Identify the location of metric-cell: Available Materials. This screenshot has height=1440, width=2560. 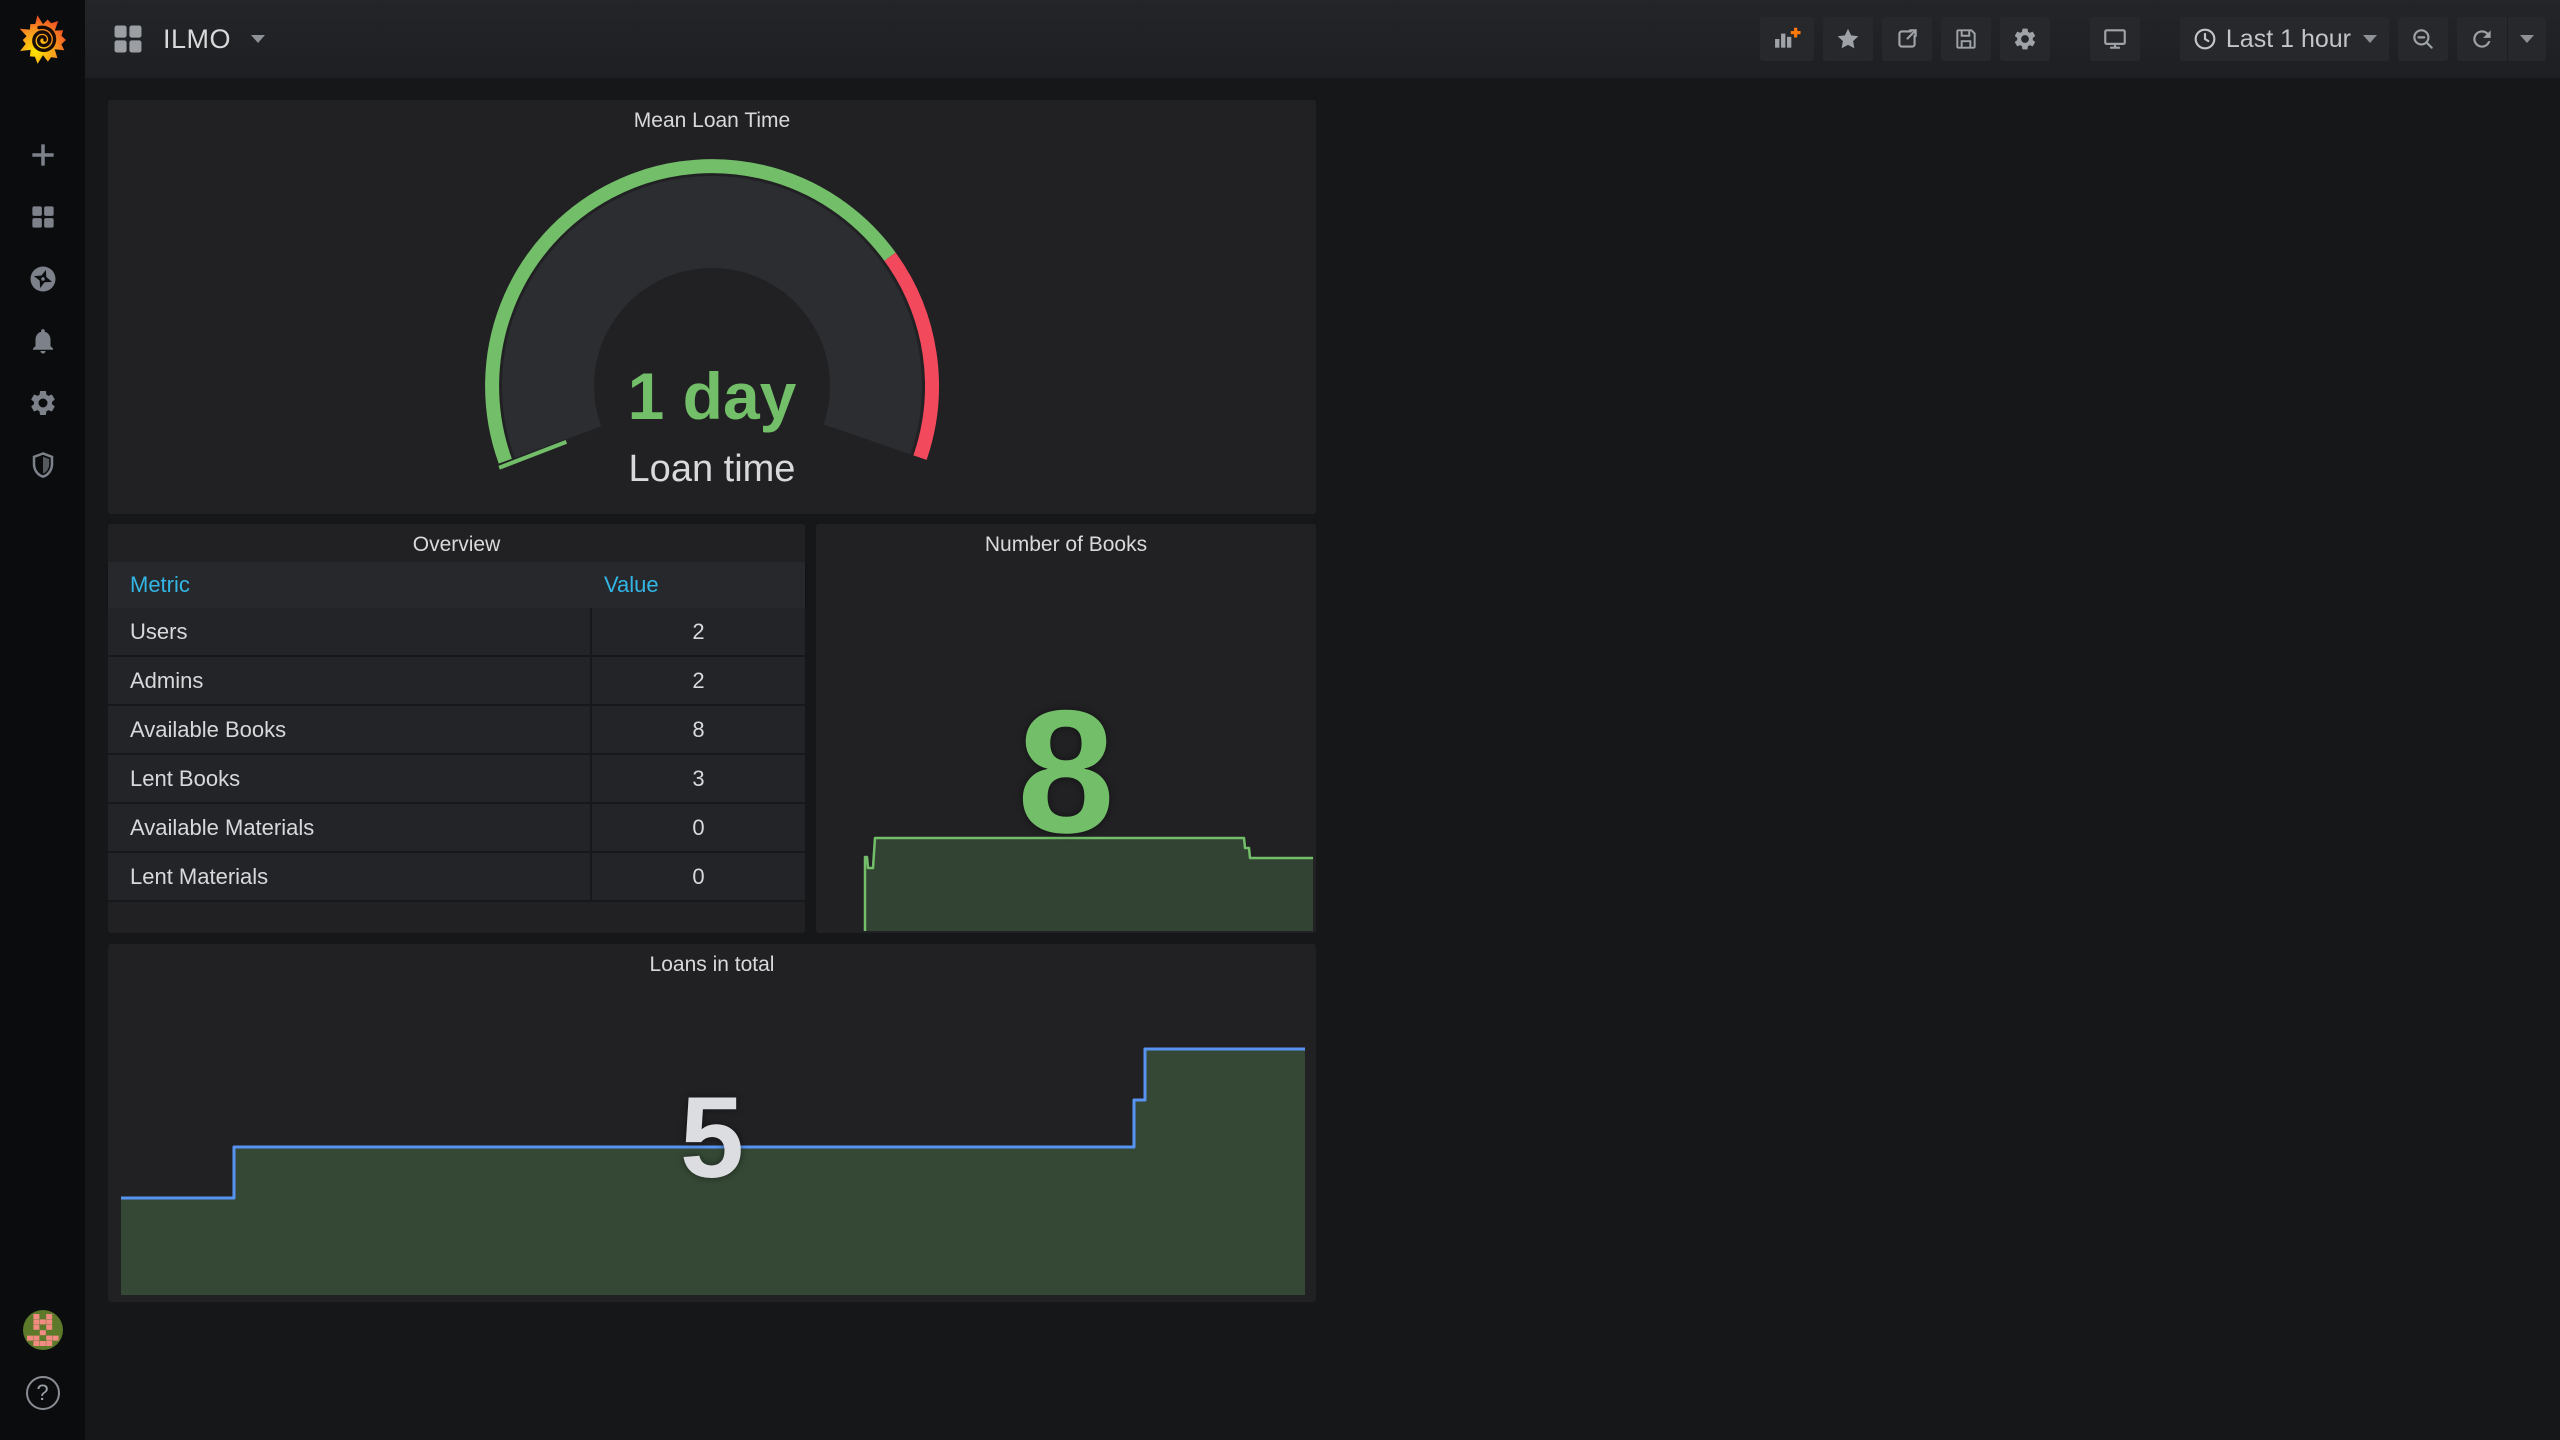
(222, 827).